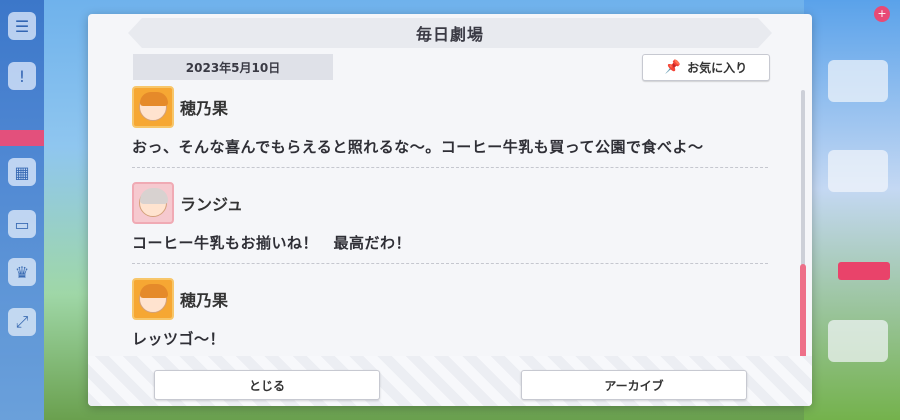 Image resolution: width=900 pixels, height=420 pixels. What do you see at coordinates (450, 337) in the screenshot?
I see `dialogue-text: レッツゴ～！` at bounding box center [450, 337].